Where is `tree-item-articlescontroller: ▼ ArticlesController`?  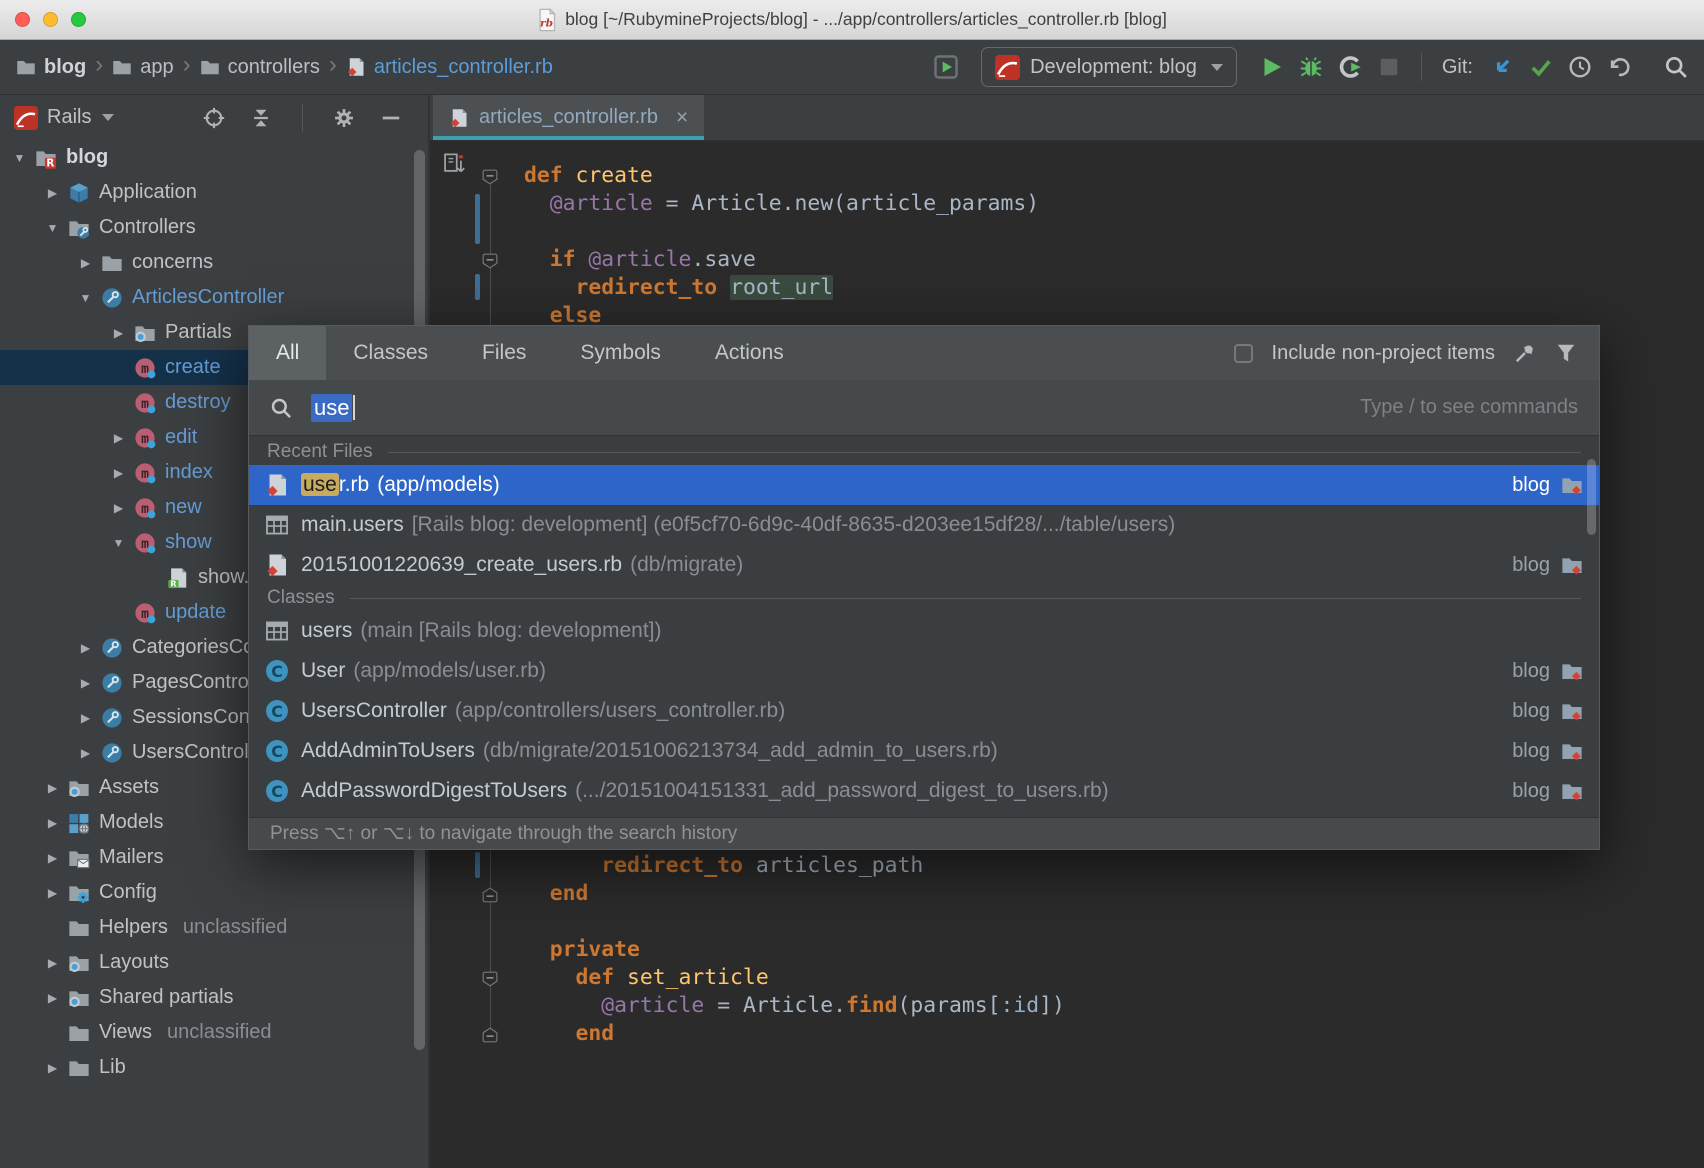
tree-item-articlescontroller: ▼ ArticlesController is located at coordinates (214, 297).